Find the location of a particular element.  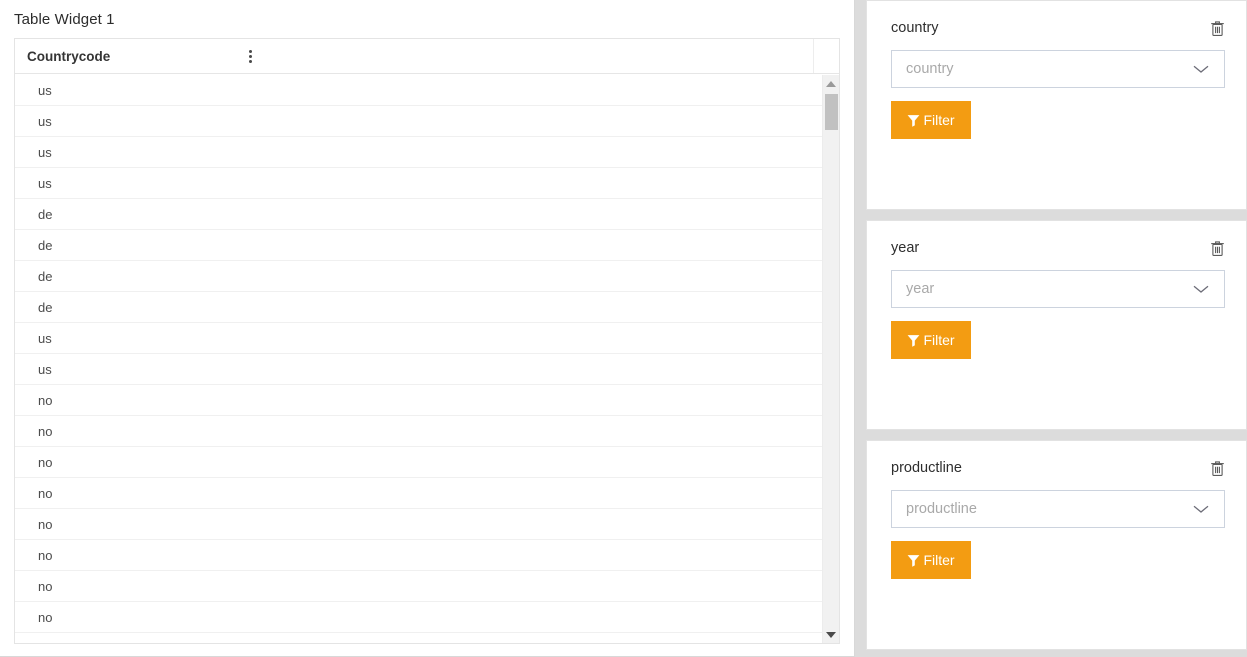

header-filler is located at coordinates (552, 56).